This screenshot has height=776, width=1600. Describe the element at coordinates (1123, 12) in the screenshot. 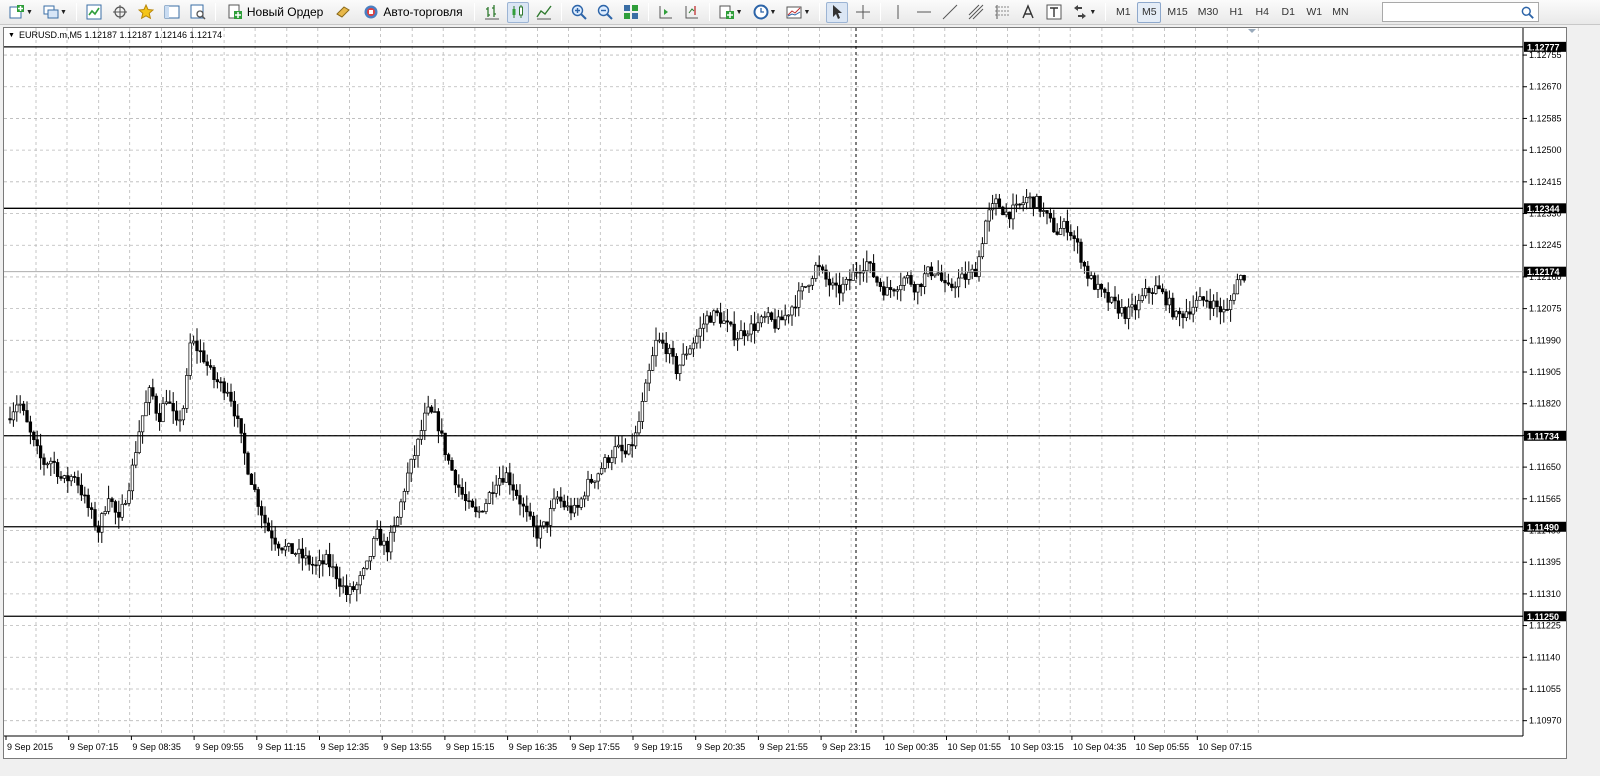

I see `timeframe-m1-button: M1` at that location.